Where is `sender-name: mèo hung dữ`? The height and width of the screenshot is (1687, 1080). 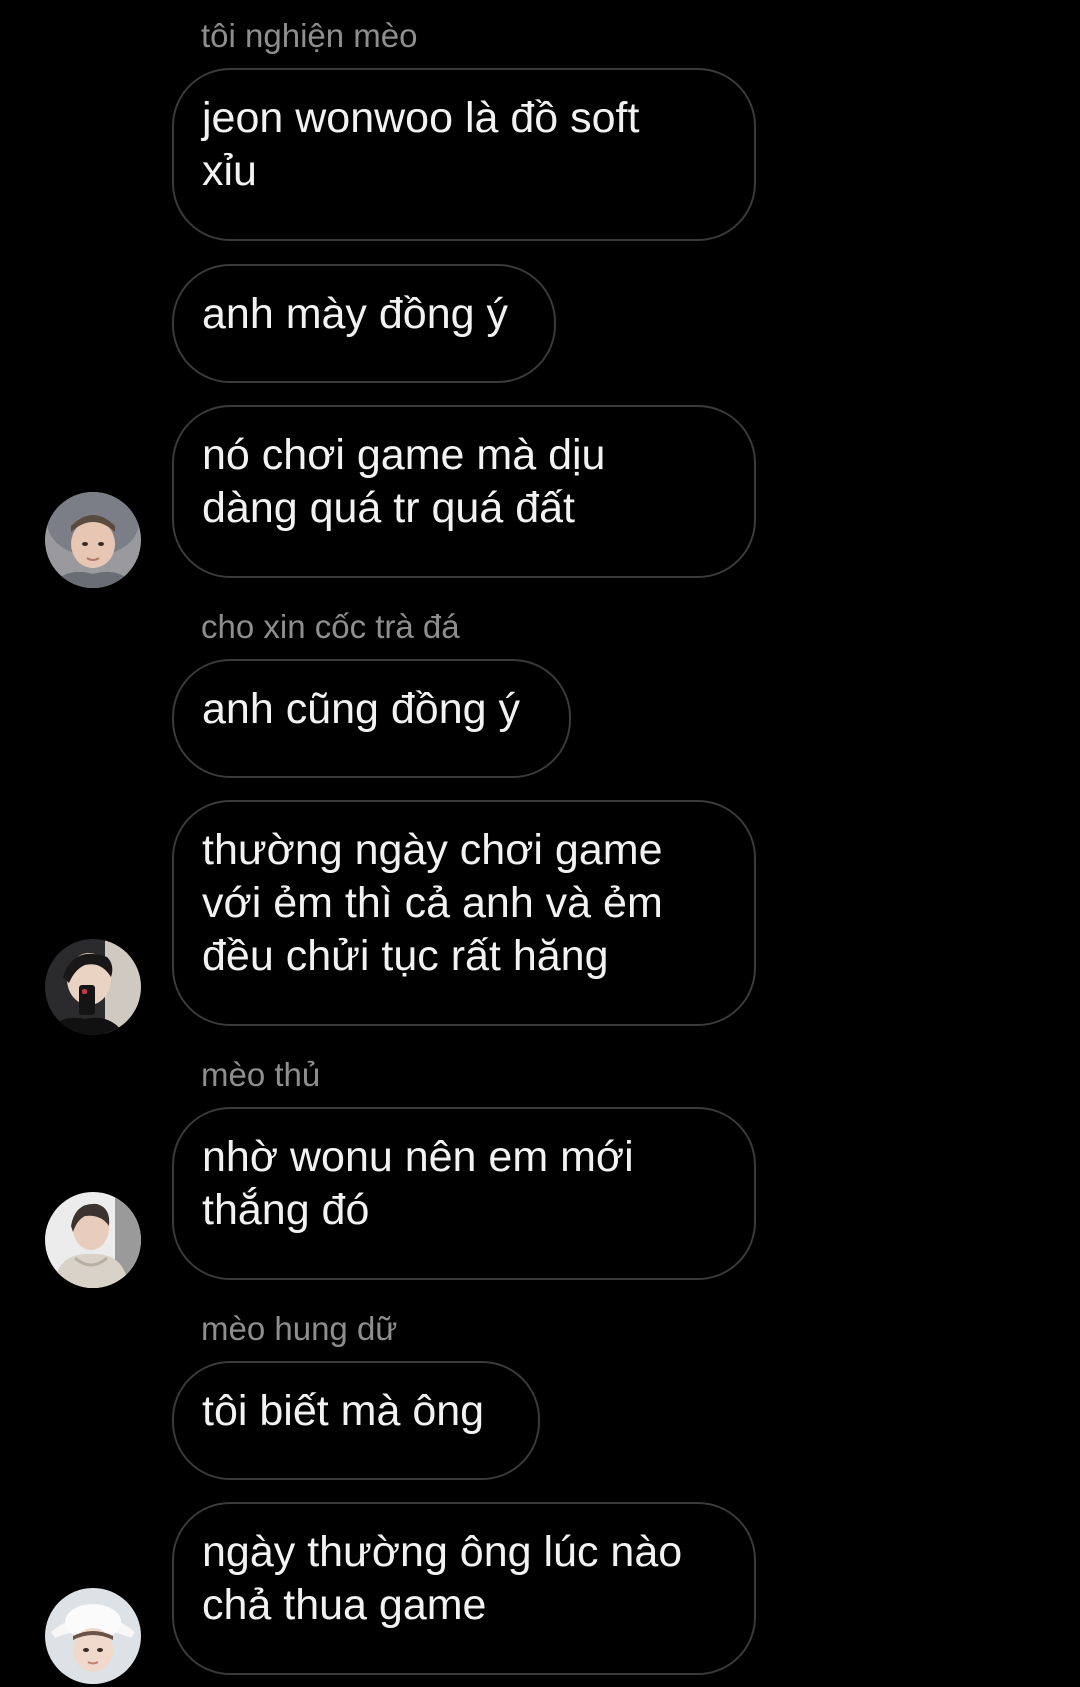 sender-name: mèo hung dữ is located at coordinates (299, 1328).